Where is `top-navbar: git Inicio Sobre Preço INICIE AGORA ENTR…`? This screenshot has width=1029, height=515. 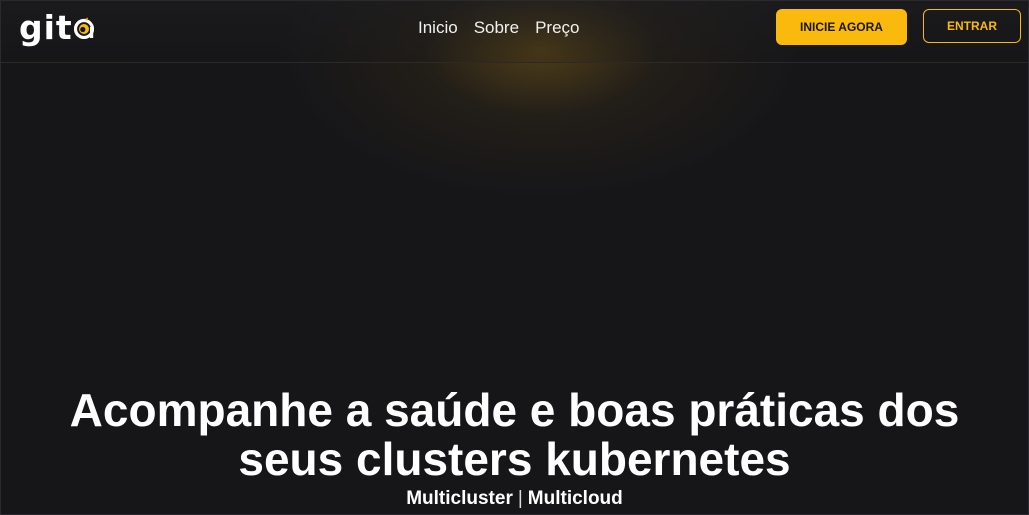
top-navbar: git Inicio Sobre Preço INICIE AGORA ENTR… is located at coordinates (514, 32).